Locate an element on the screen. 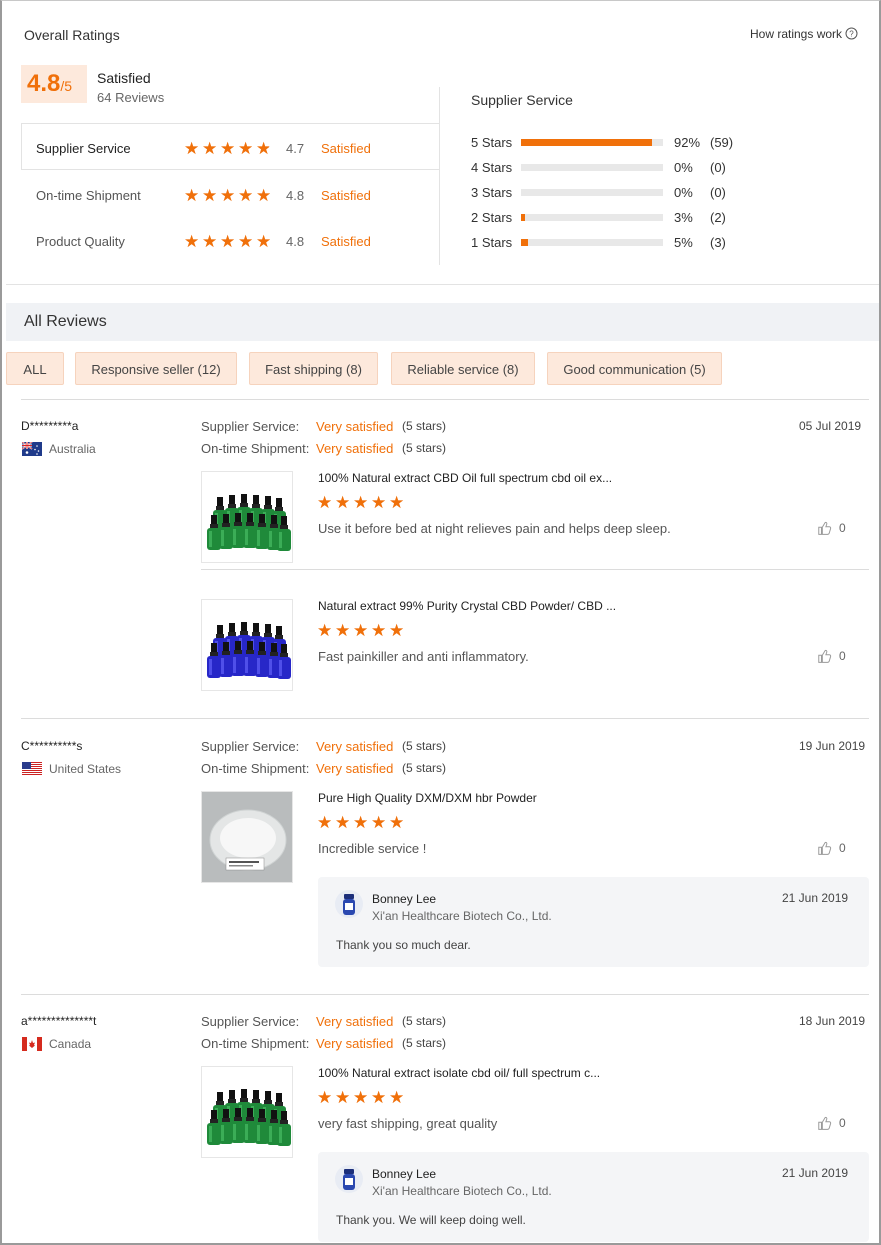 The image size is (881, 1245). avatar is located at coordinates (349, 904).